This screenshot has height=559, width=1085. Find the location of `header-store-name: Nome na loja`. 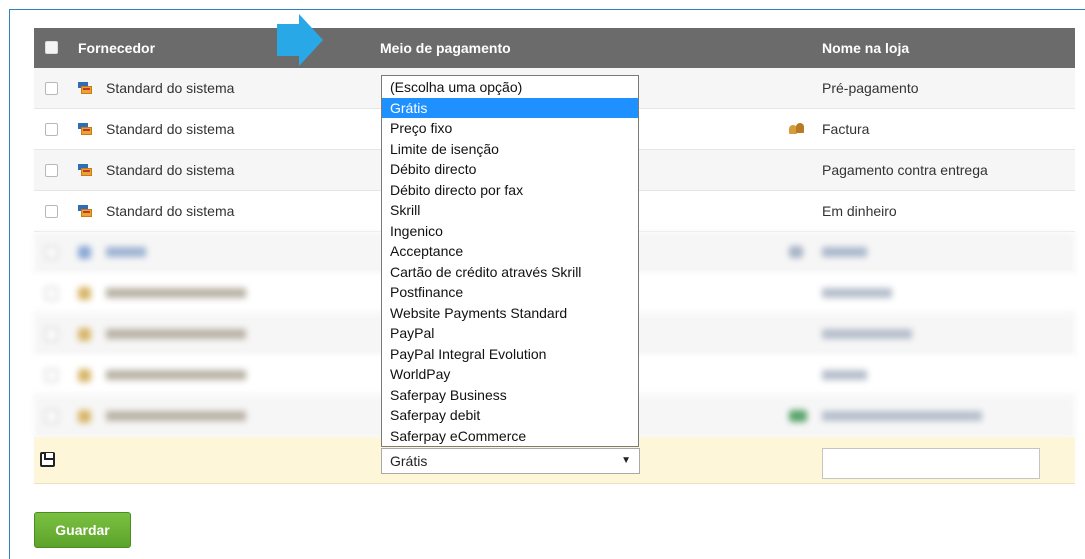

header-store-name: Nome na loja is located at coordinates (865, 48).